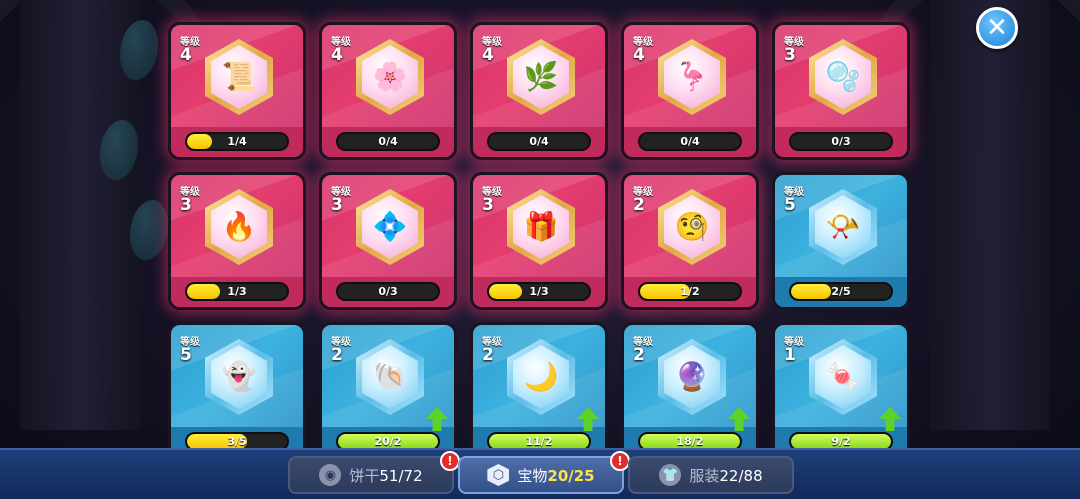  What do you see at coordinates (239, 377) in the screenshot?
I see `treasure-ghost-icon: 👻` at bounding box center [239, 377].